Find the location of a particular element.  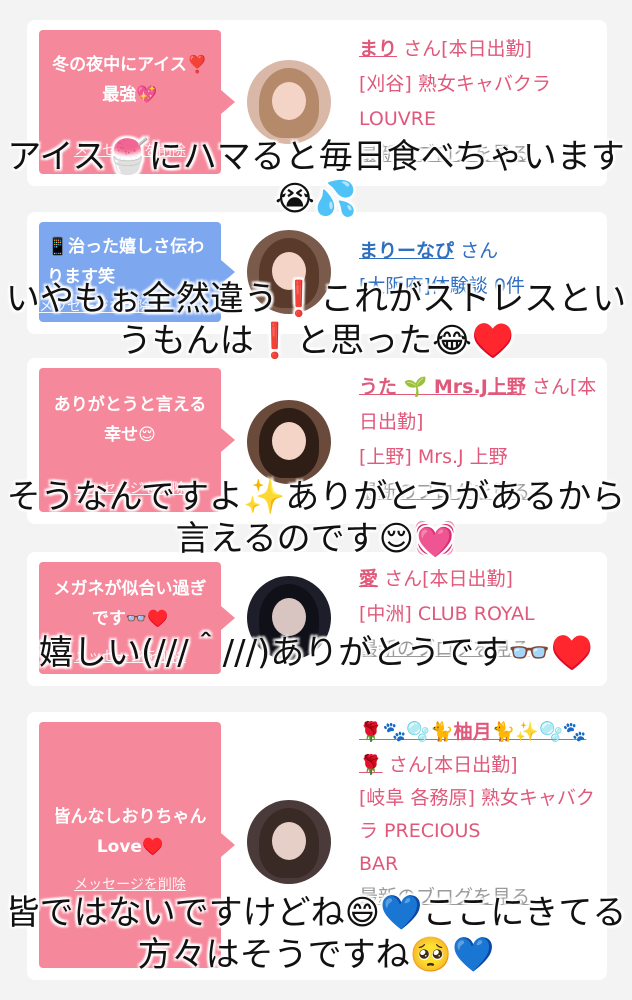

profile-status: さん is located at coordinates (479, 251).